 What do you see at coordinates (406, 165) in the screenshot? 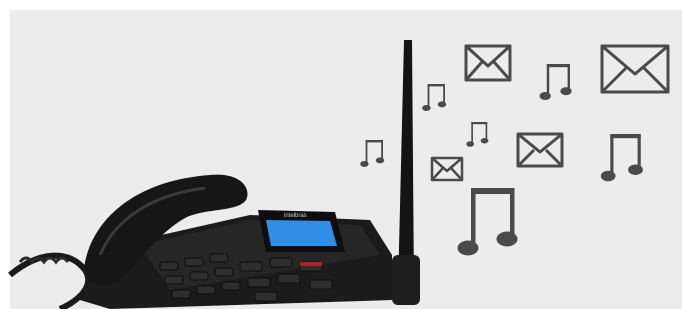
I see `antenna` at bounding box center [406, 165].